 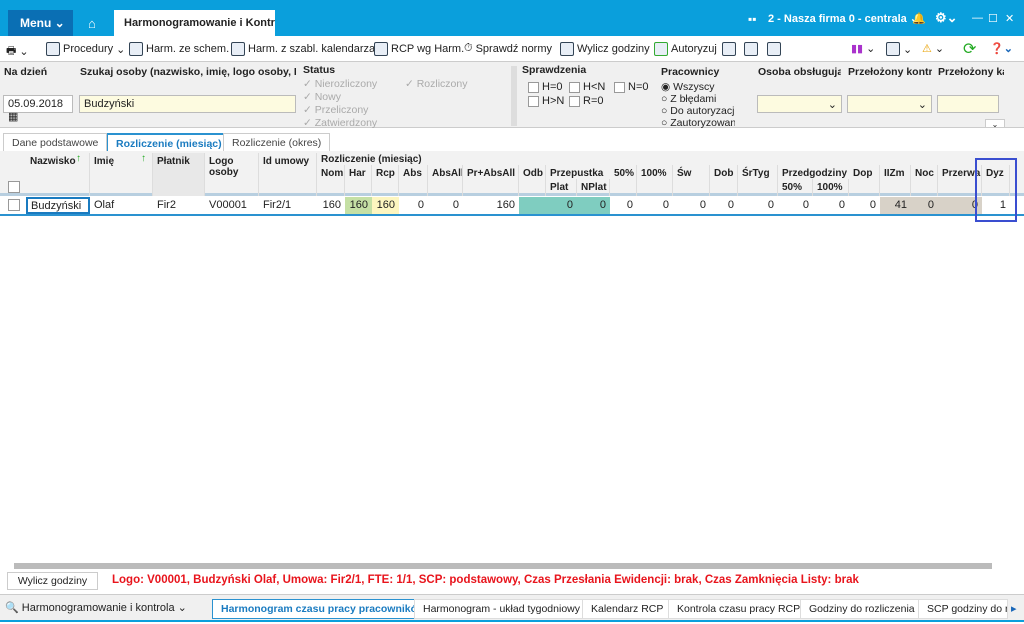 I want to click on module-icon: 🔍, so click(x=12, y=608).